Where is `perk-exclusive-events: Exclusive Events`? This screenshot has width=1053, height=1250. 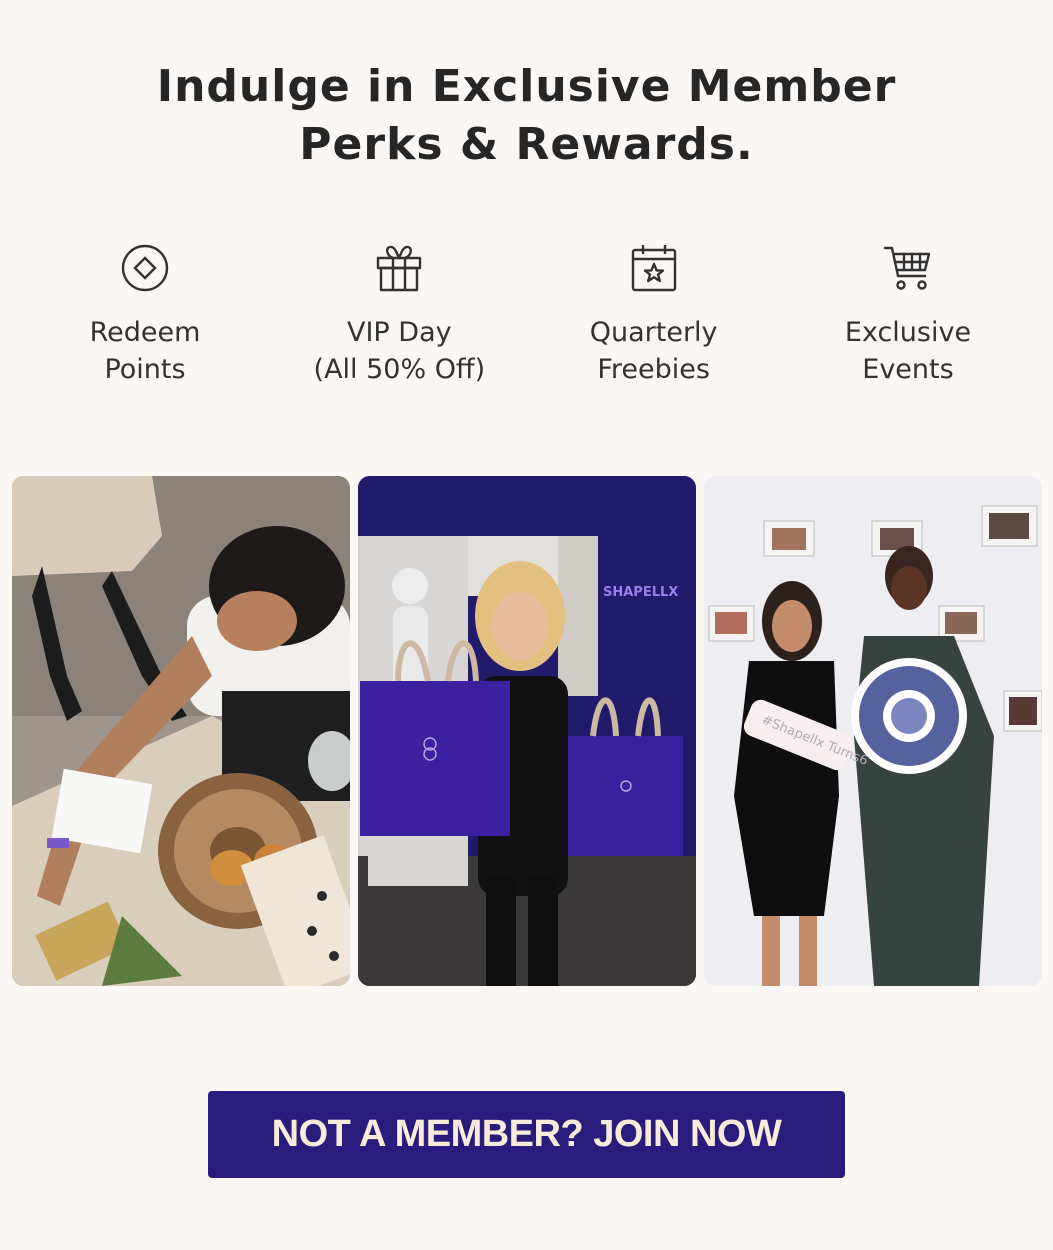 perk-exclusive-events: Exclusive Events is located at coordinates (908, 314).